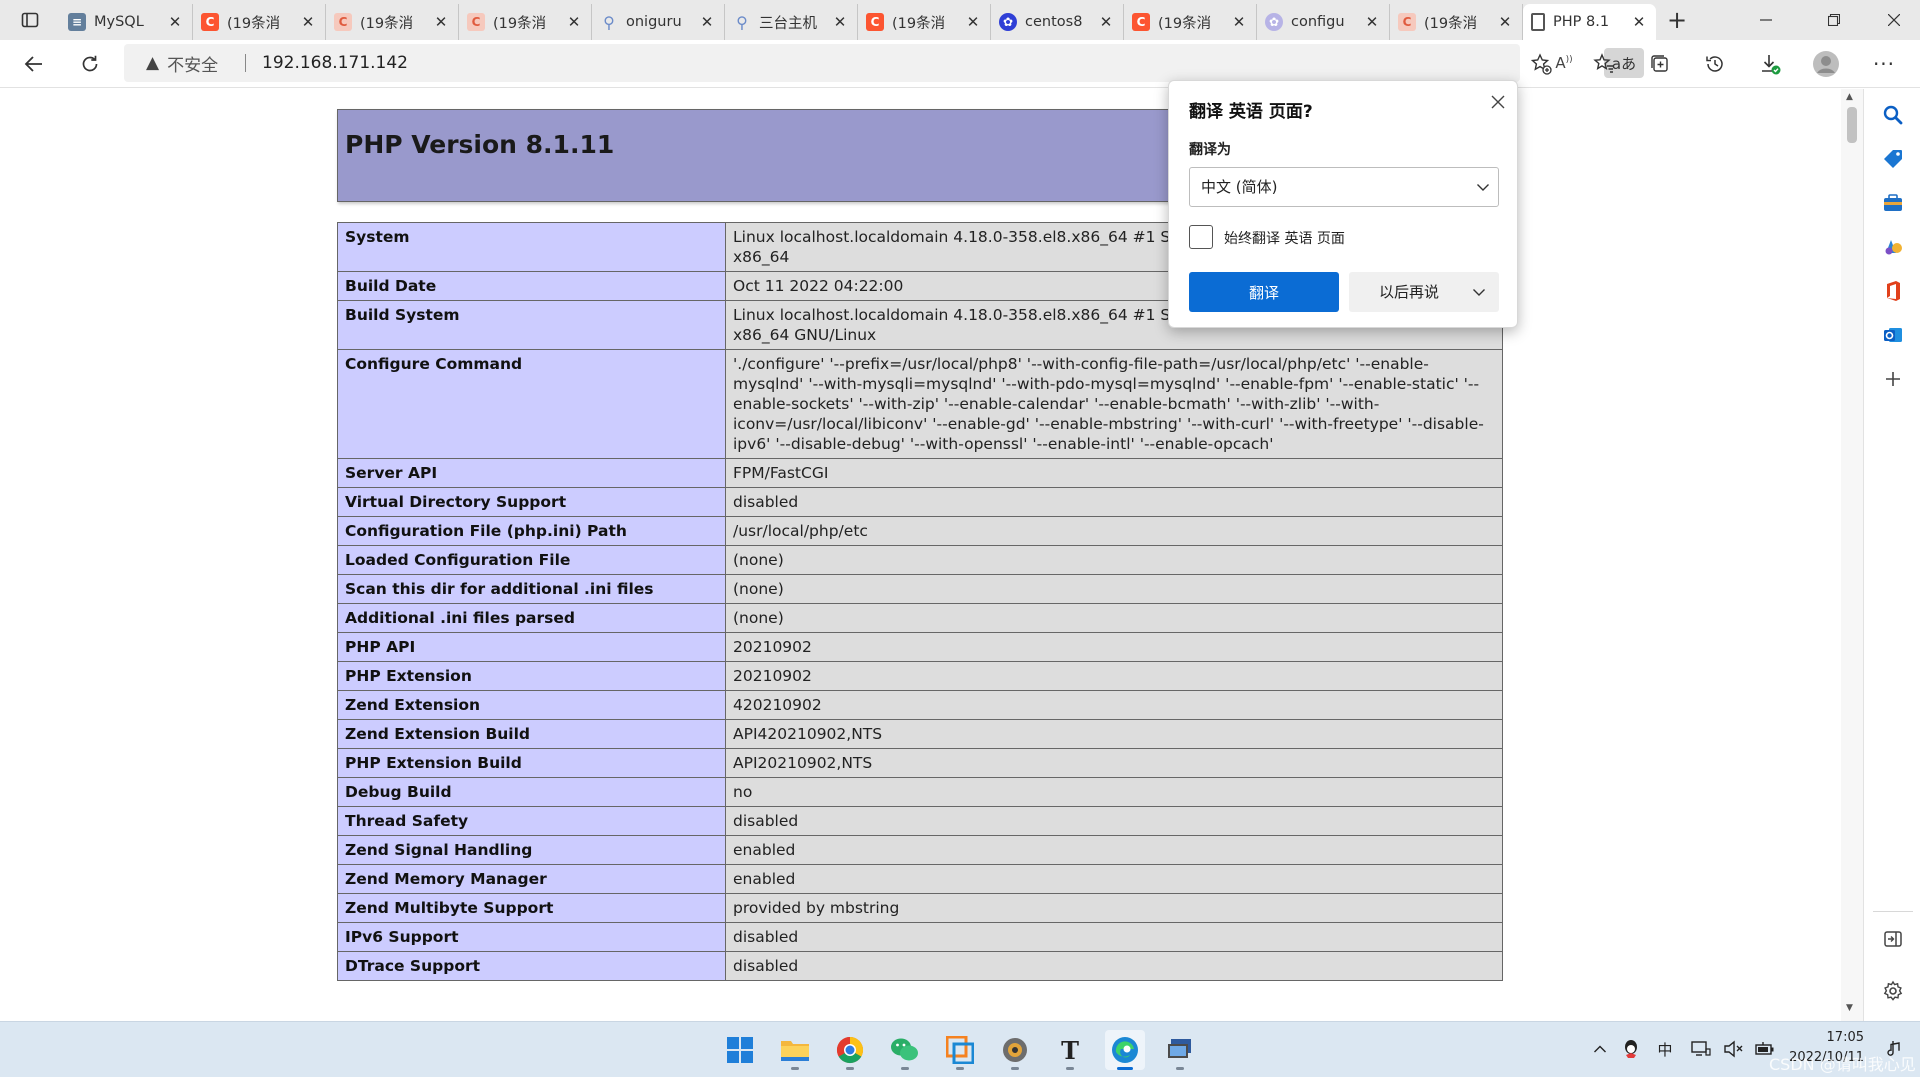 This screenshot has height=1077, width=1920. I want to click on history-button, so click(1715, 64).